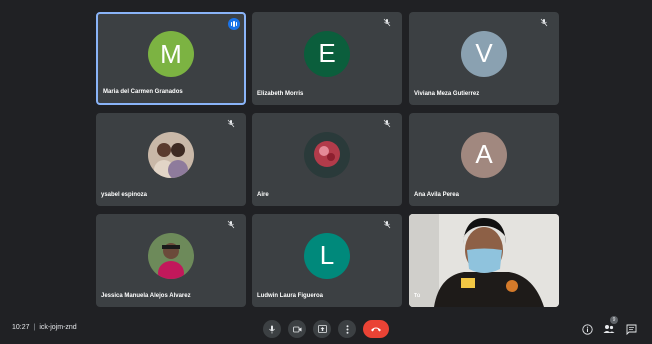  I want to click on phone-hangup-icon, so click(376, 329).